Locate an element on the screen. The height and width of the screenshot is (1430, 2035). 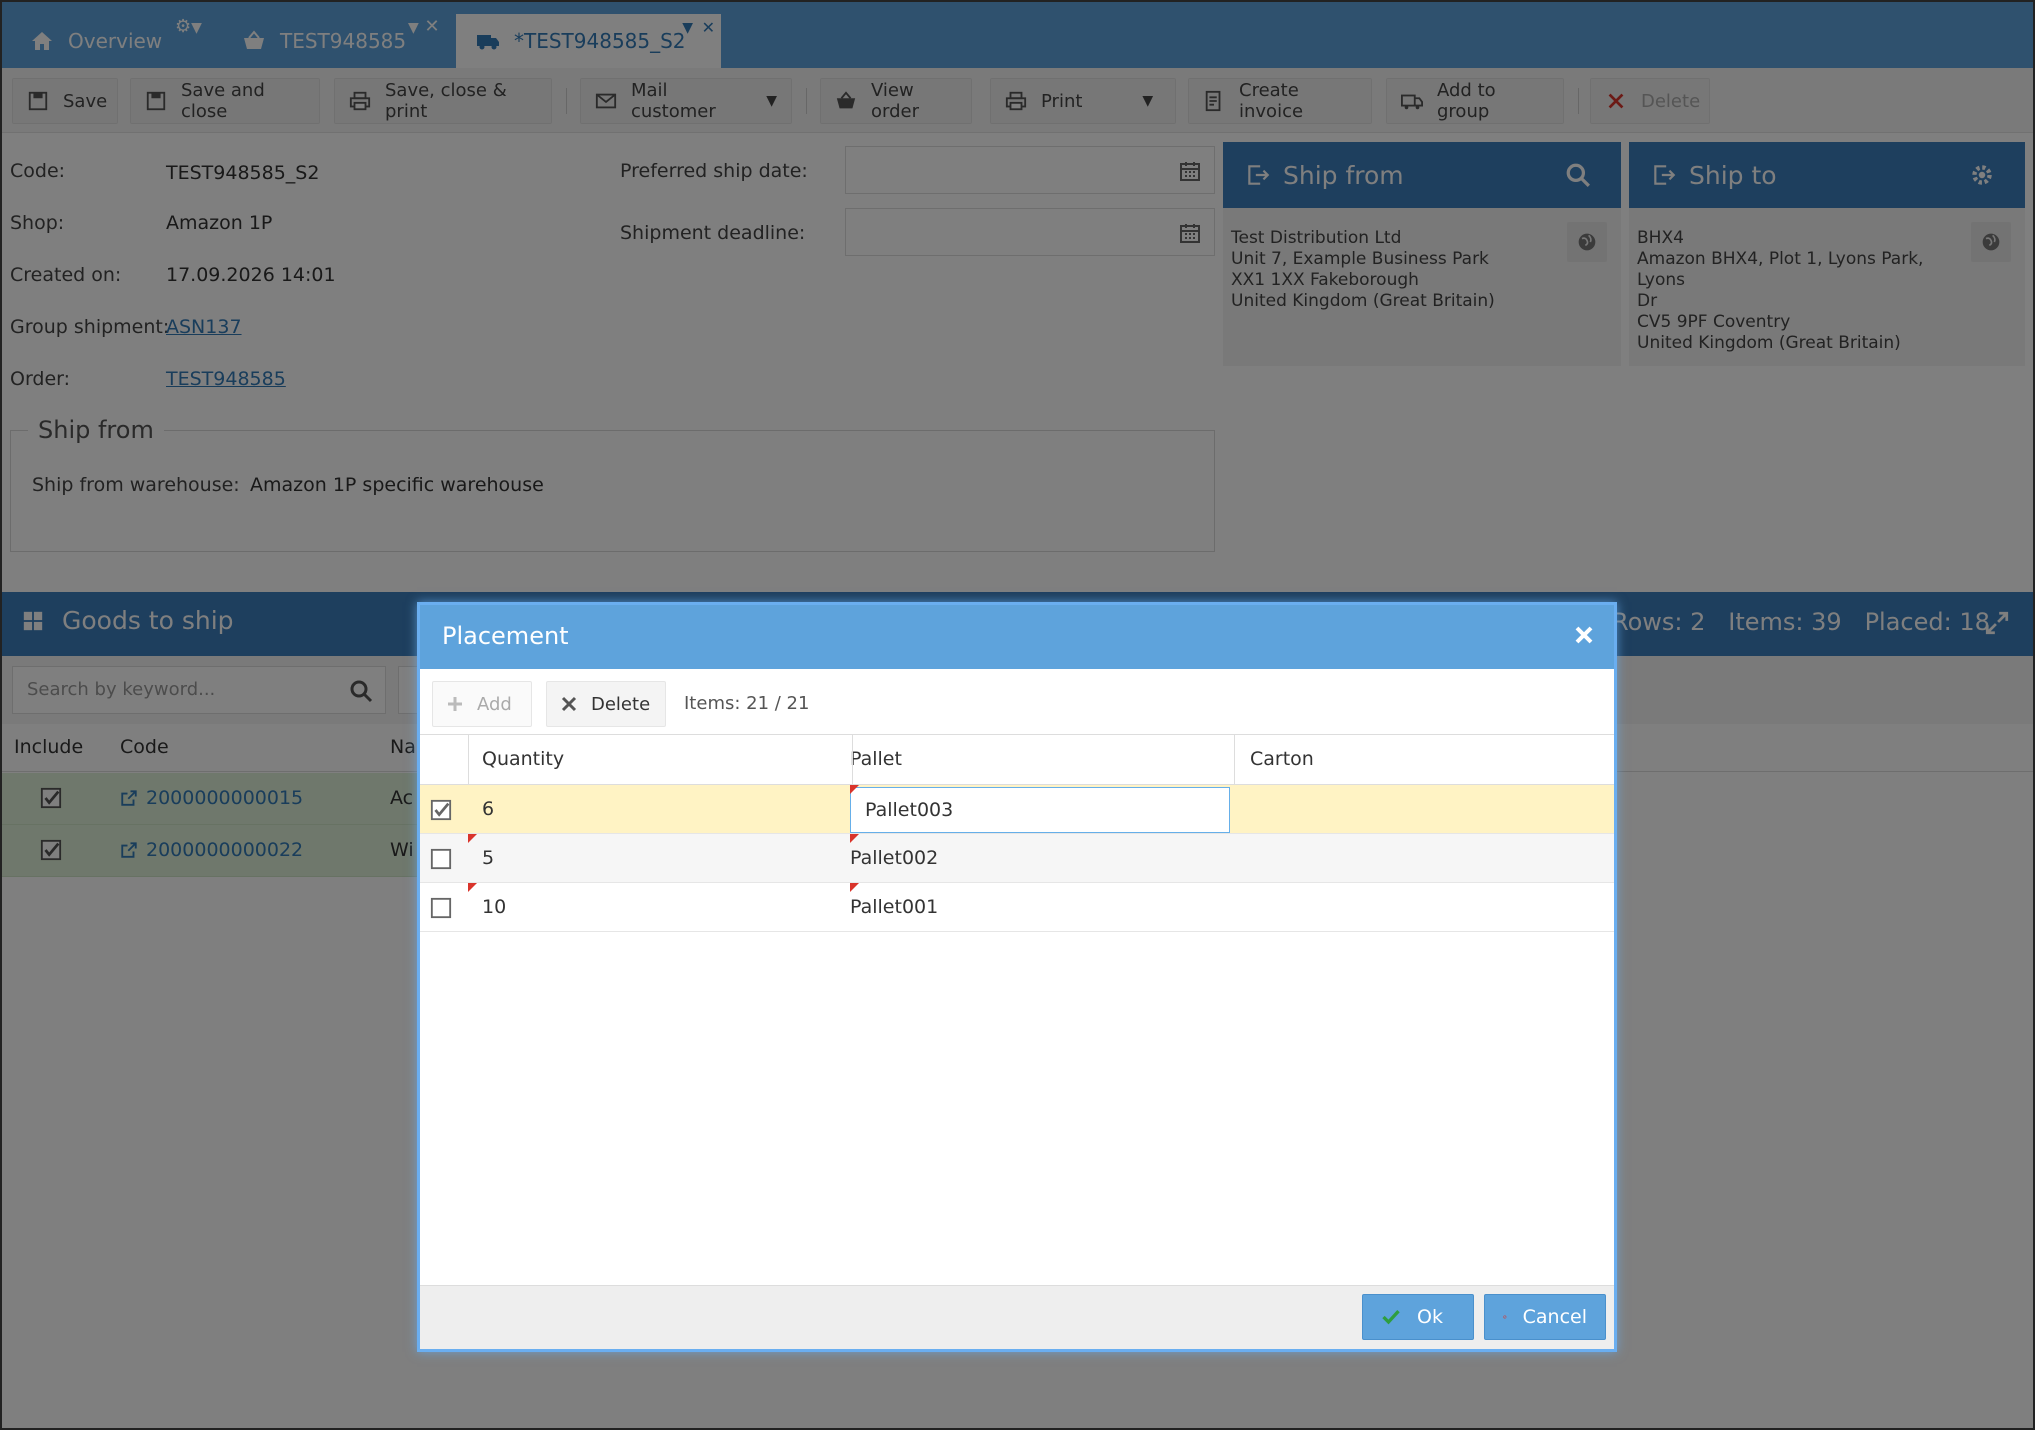
pallet-cell: Pallet002 is located at coordinates (894, 858).